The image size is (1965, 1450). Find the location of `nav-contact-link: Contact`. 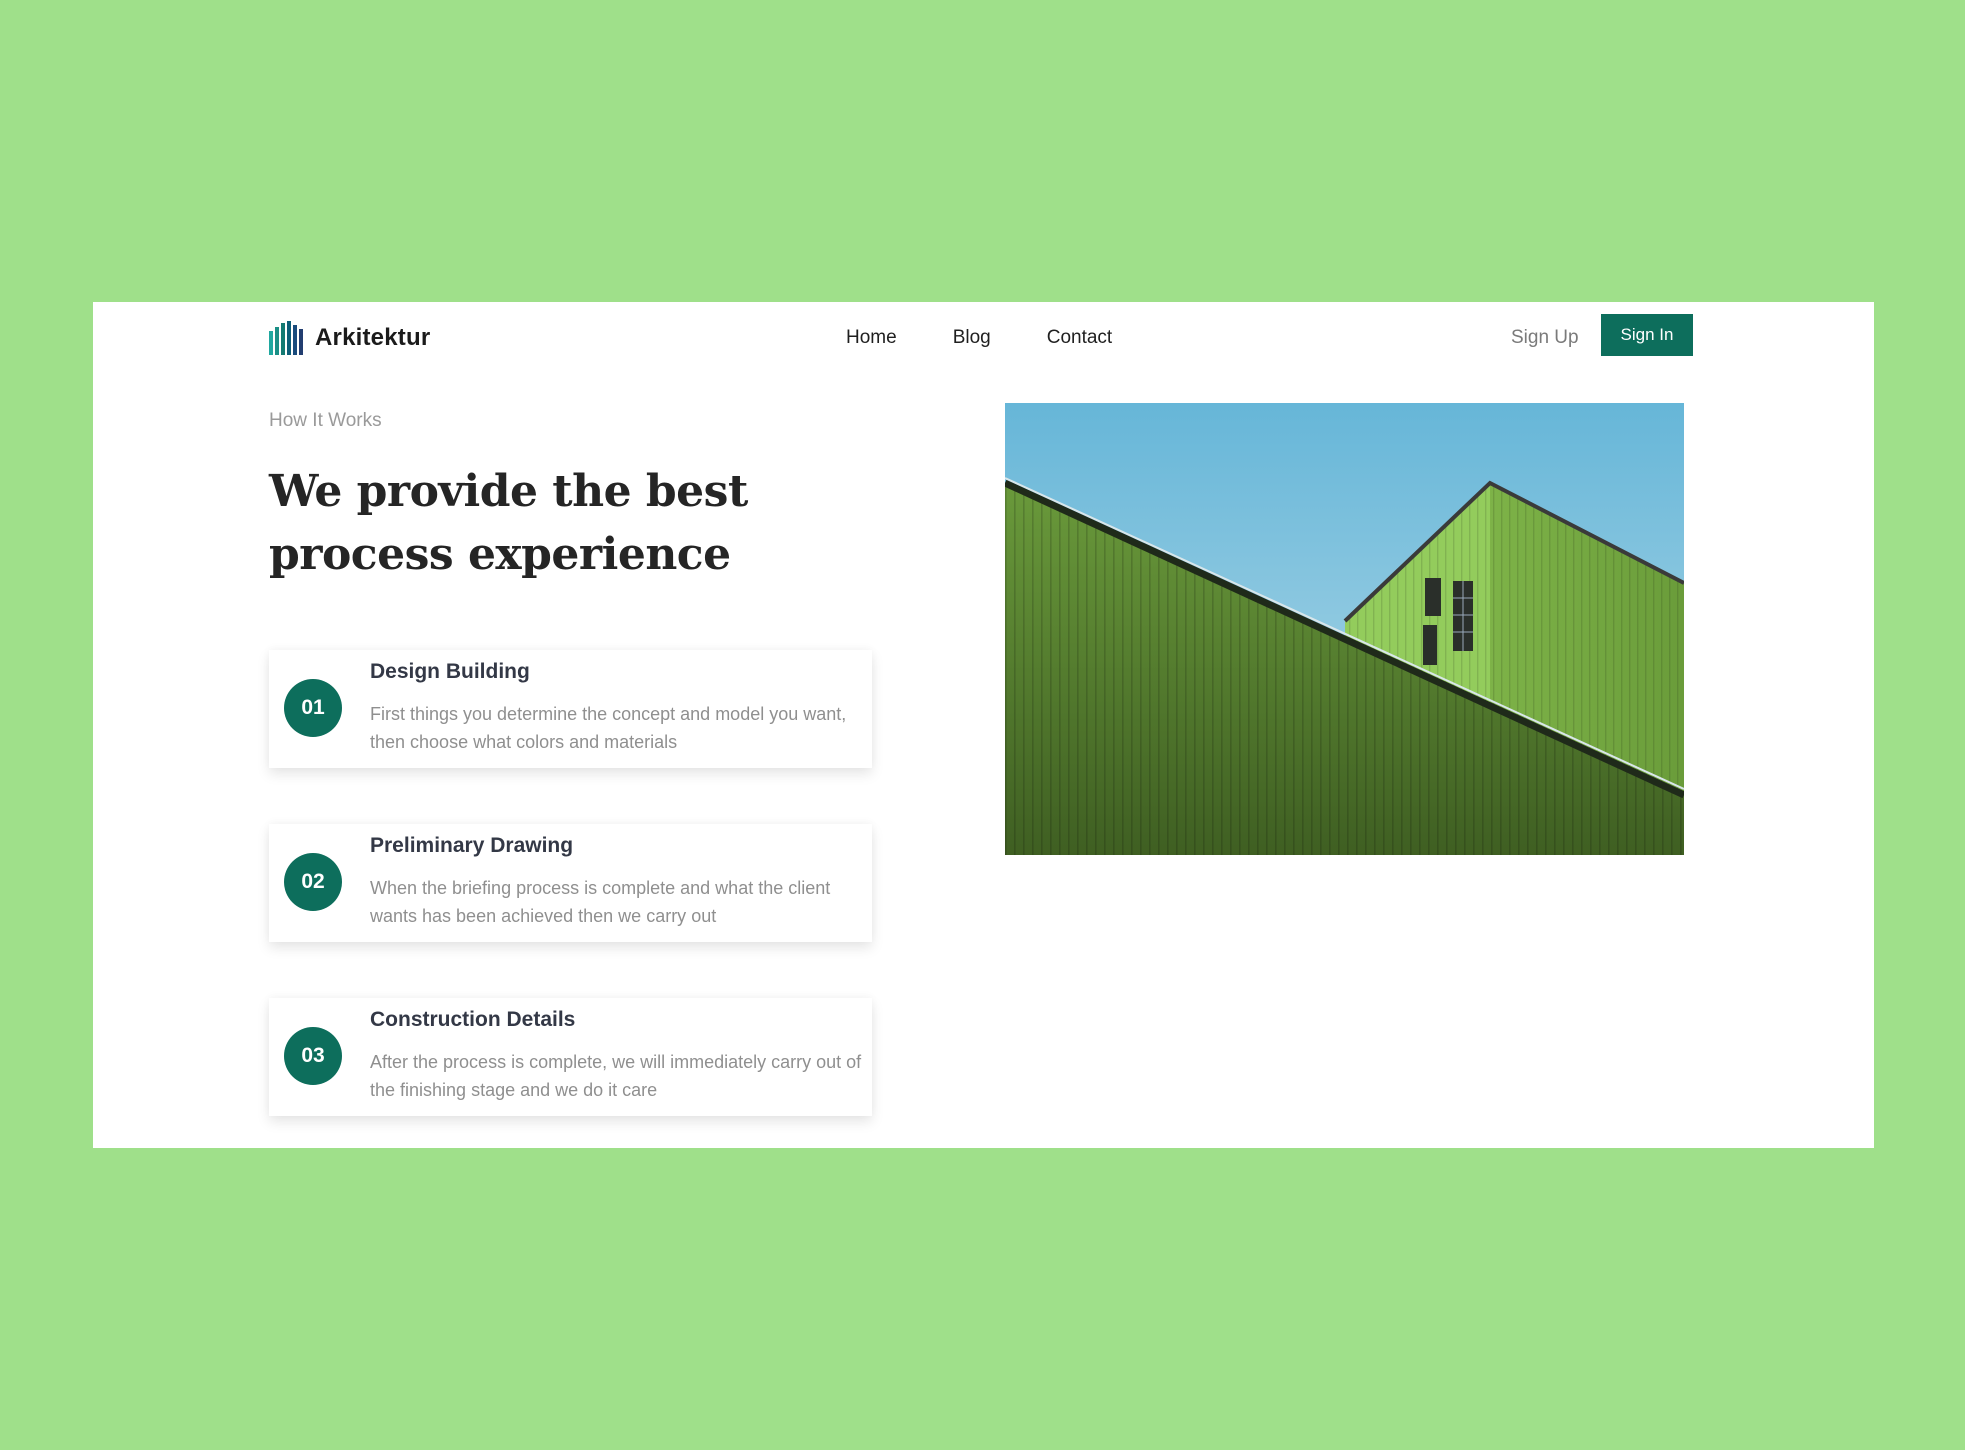

nav-contact-link: Contact is located at coordinates (1079, 338).